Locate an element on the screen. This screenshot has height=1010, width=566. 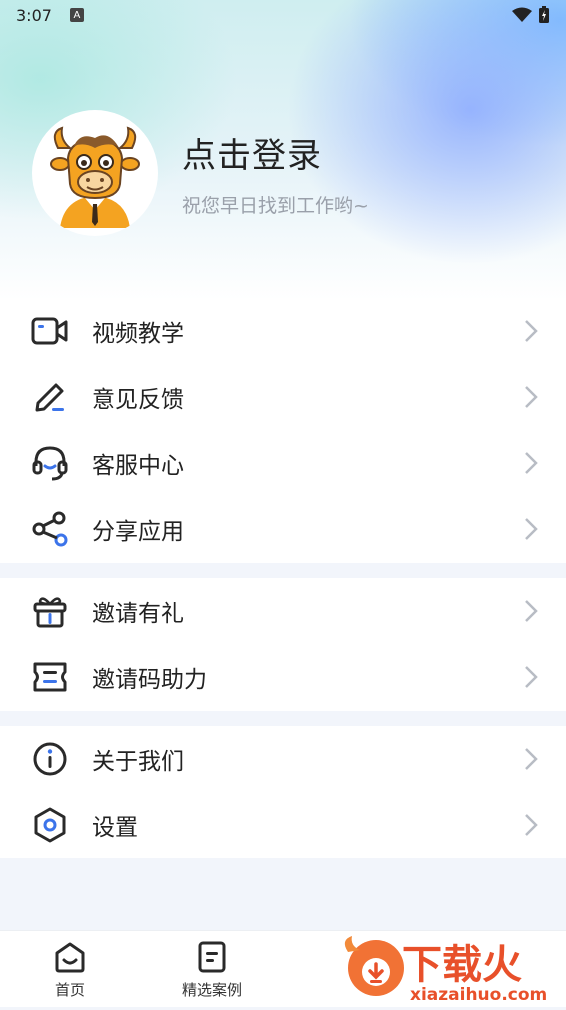
status-icons is located at coordinates (531, 15).